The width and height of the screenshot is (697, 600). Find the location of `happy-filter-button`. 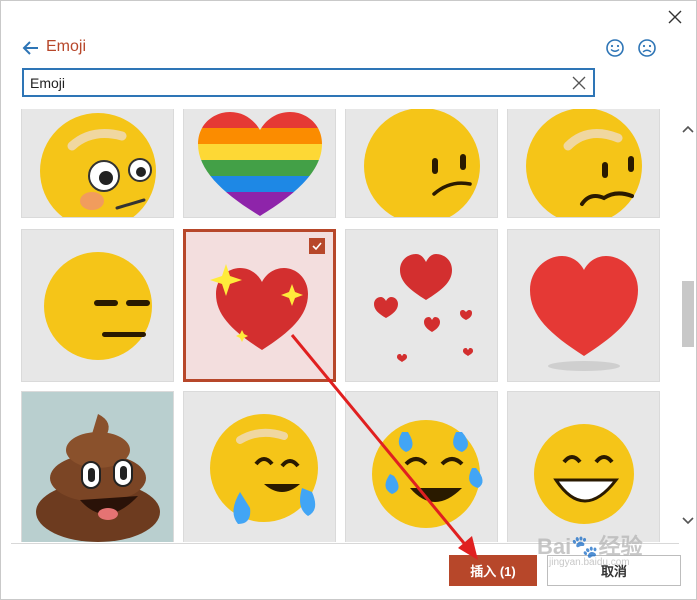

happy-filter-button is located at coordinates (615, 48).